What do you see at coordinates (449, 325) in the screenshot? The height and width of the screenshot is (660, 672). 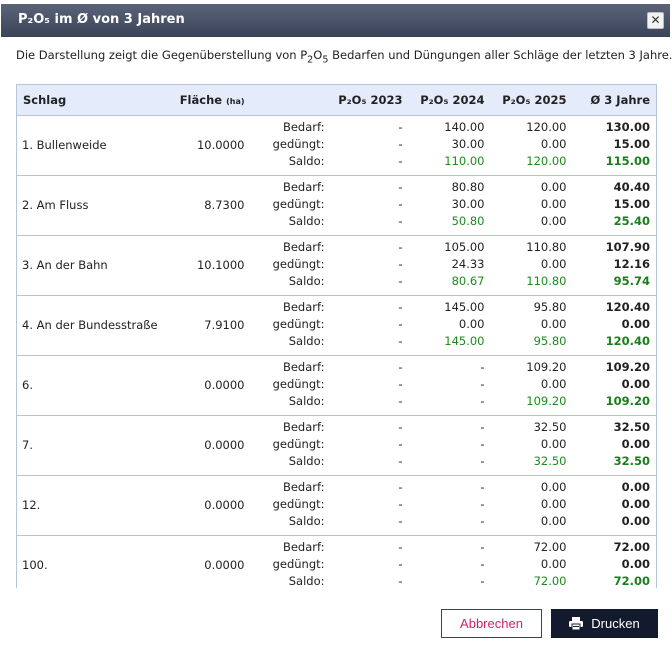 I see `value-y2024: 145.00 0.00 145.00` at bounding box center [449, 325].